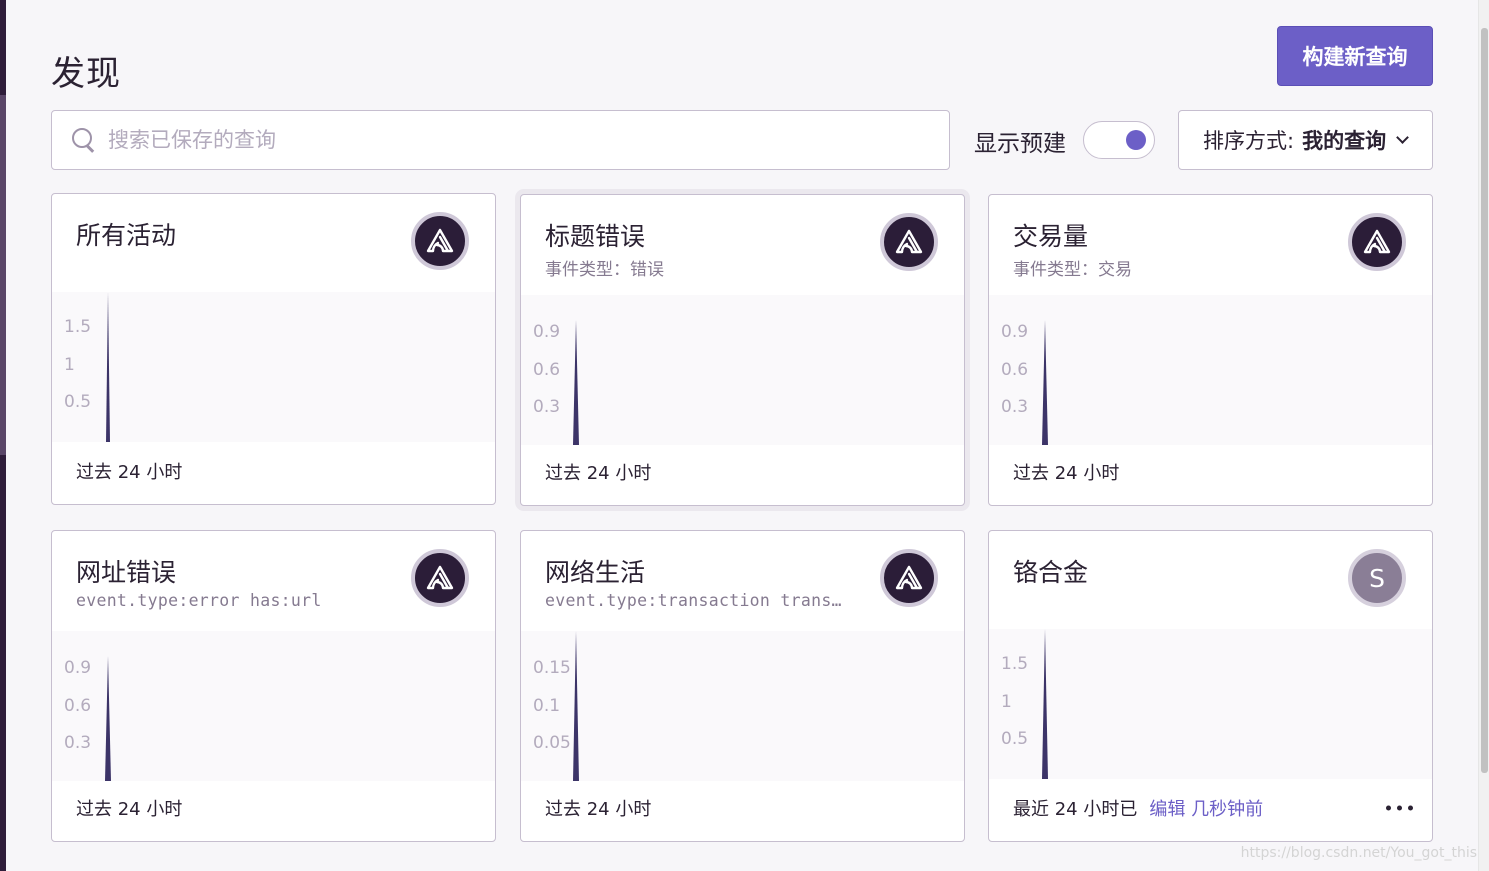 The width and height of the screenshot is (1489, 871). I want to click on page-scrollbar, so click(1483, 435).